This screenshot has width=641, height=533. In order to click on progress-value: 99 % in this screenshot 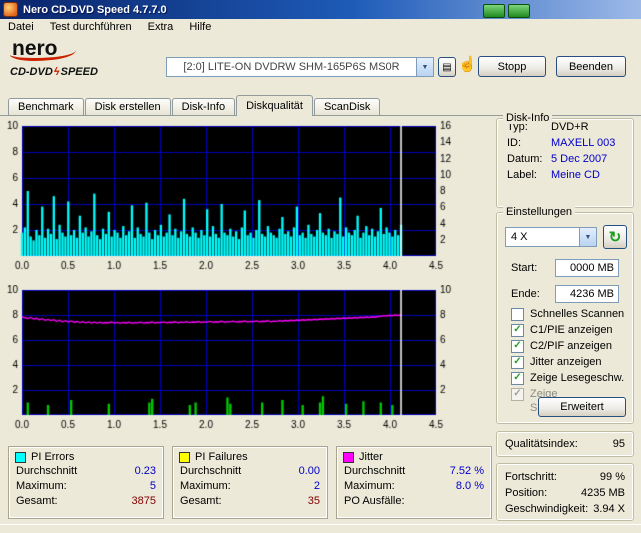, I will do `click(612, 477)`.